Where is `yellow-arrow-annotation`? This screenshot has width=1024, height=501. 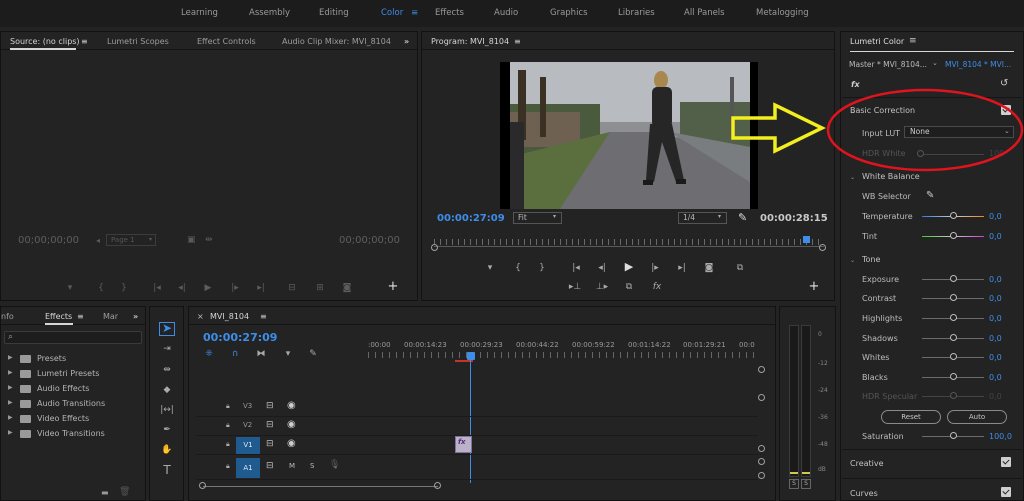
yellow-arrow-annotation is located at coordinates (778, 128).